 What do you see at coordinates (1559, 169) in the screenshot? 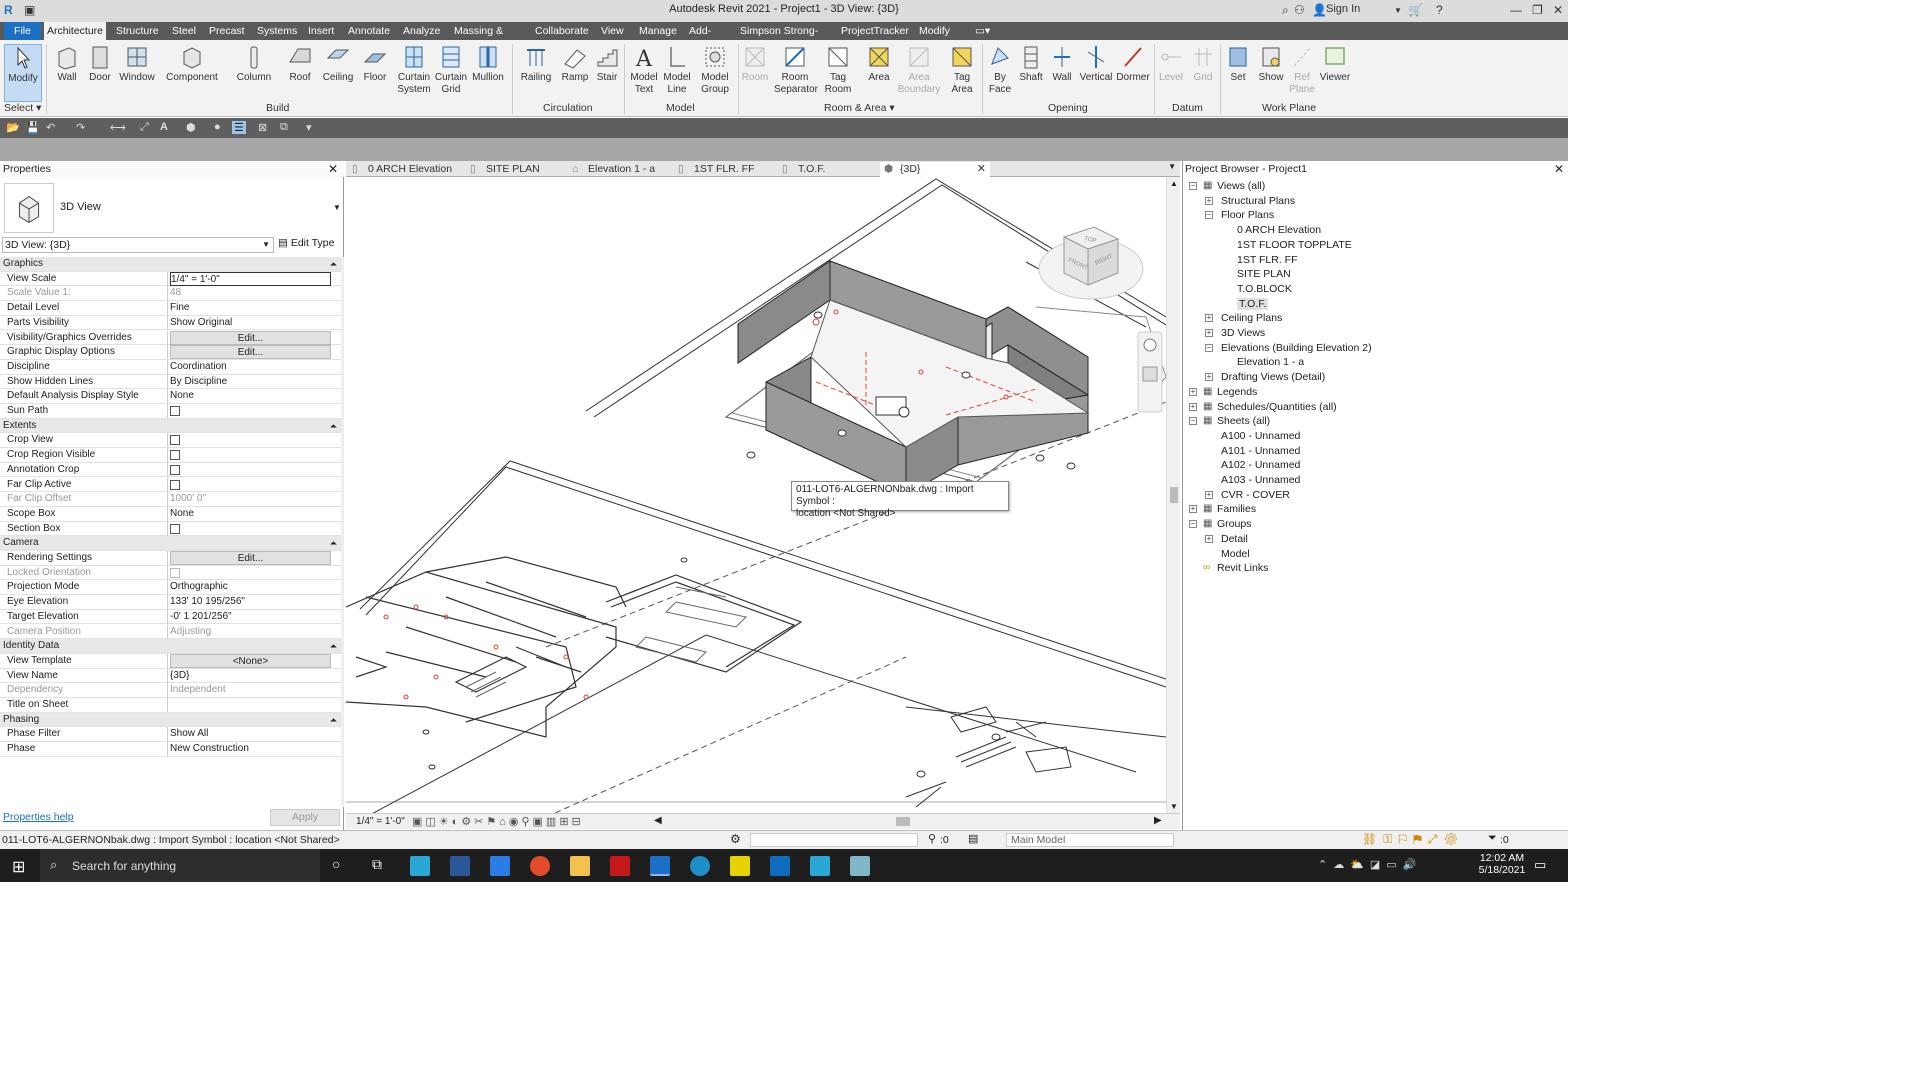
I see `close-browser-icon: ✕` at bounding box center [1559, 169].